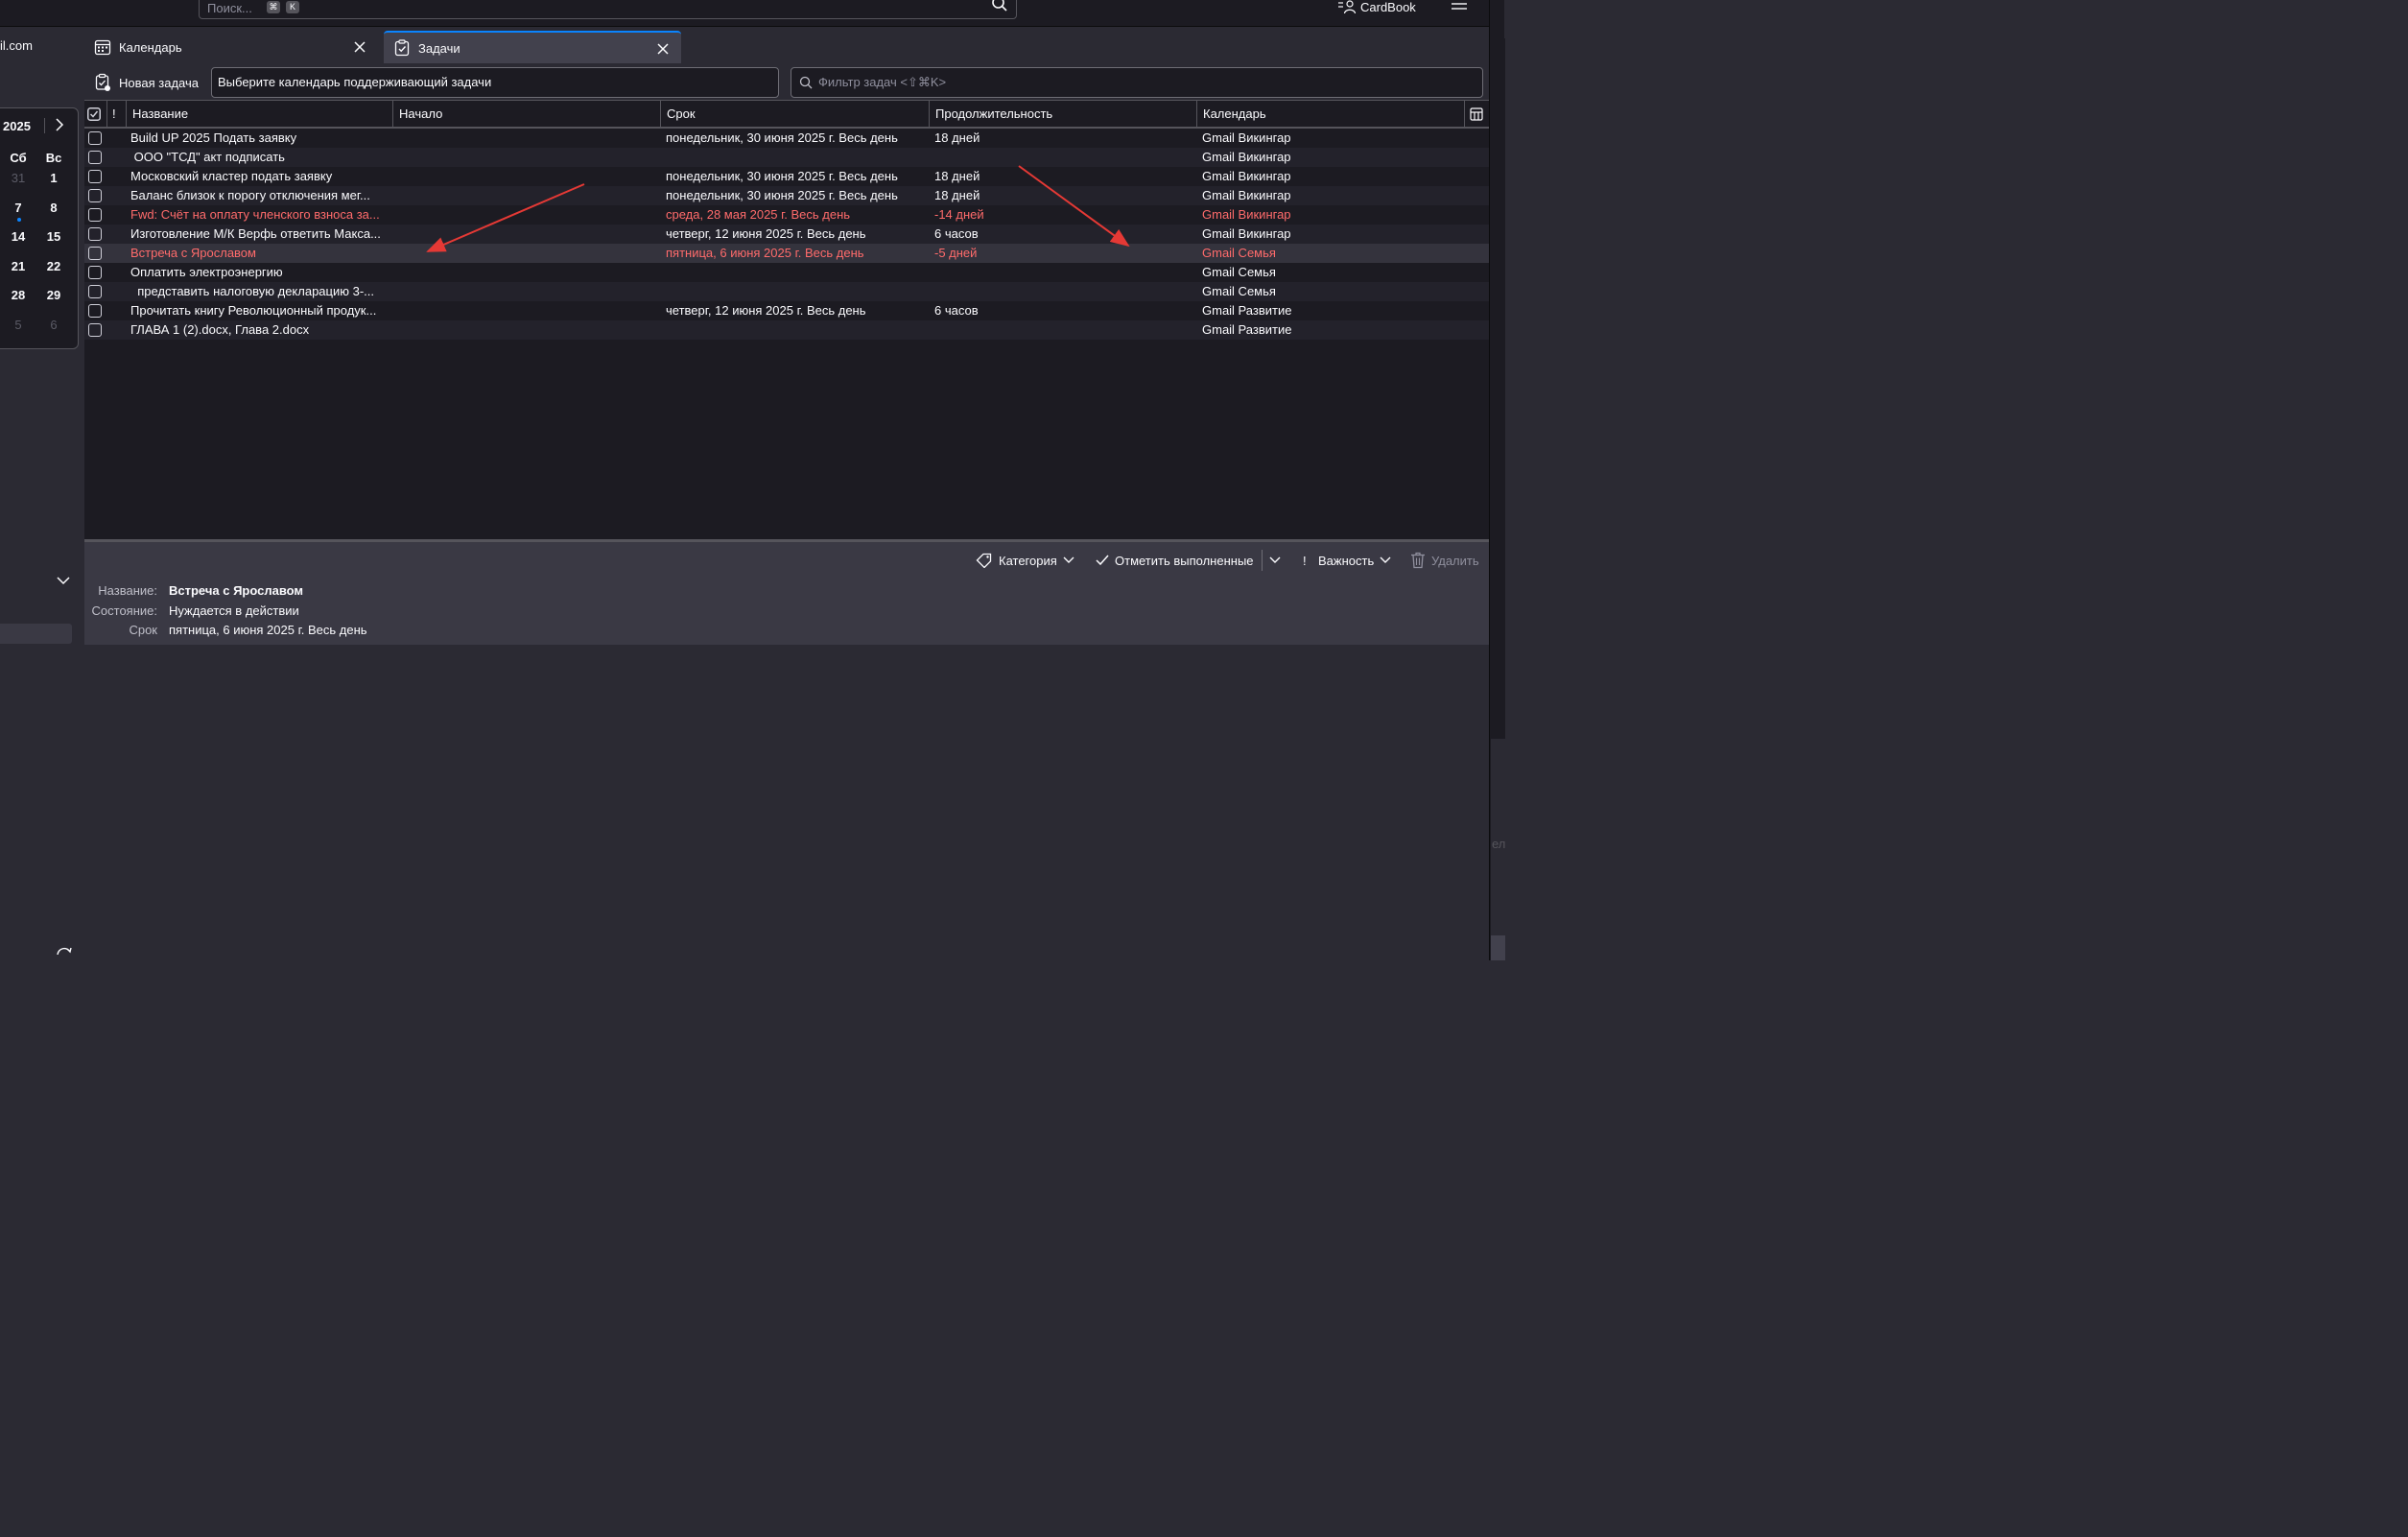 This screenshot has height=1537, width=2408. Describe the element at coordinates (1498, 948) in the screenshot. I see `adjacent-panel-footer` at that location.